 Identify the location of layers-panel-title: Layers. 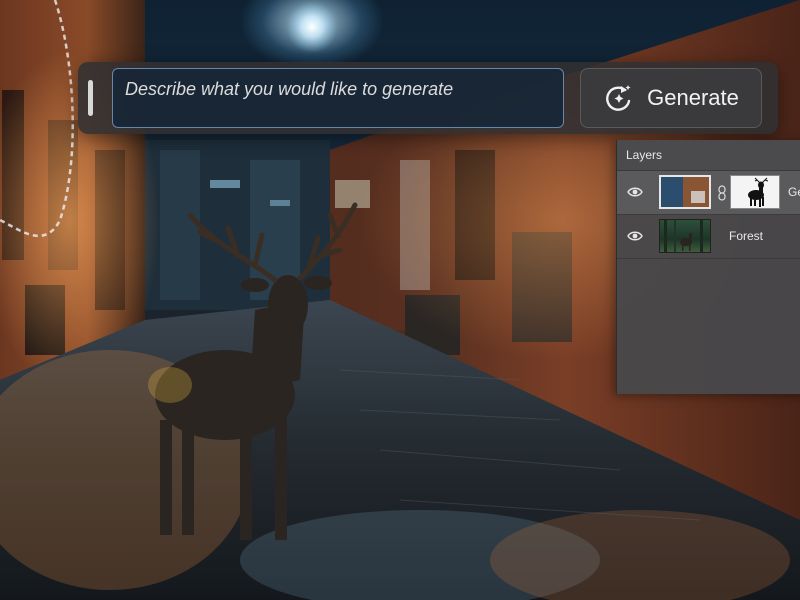
(708, 155).